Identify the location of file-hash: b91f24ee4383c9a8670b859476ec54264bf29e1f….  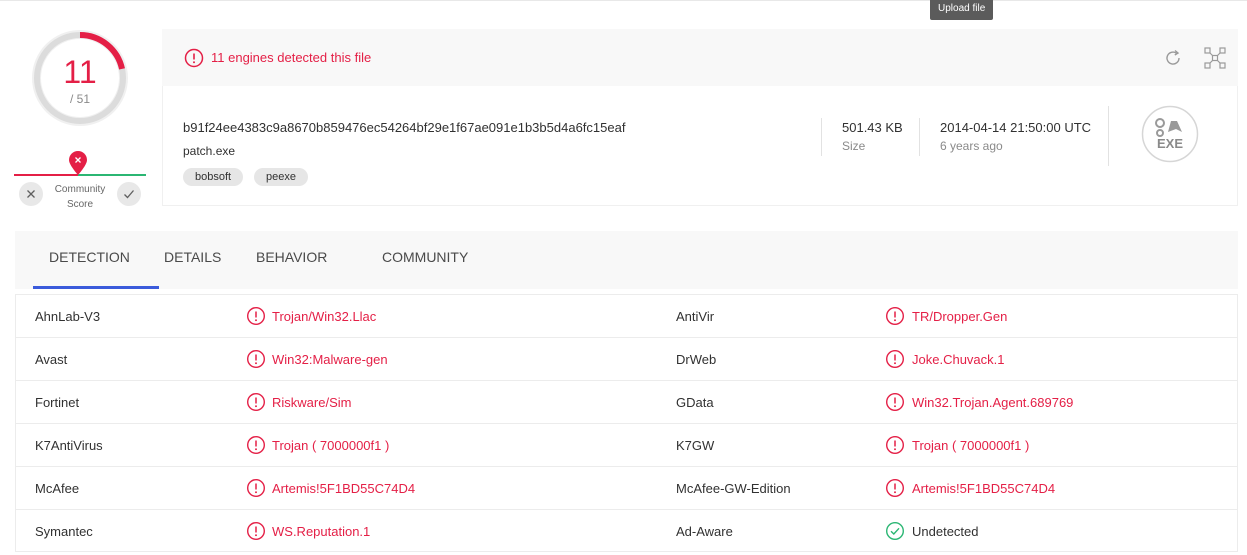
(404, 127).